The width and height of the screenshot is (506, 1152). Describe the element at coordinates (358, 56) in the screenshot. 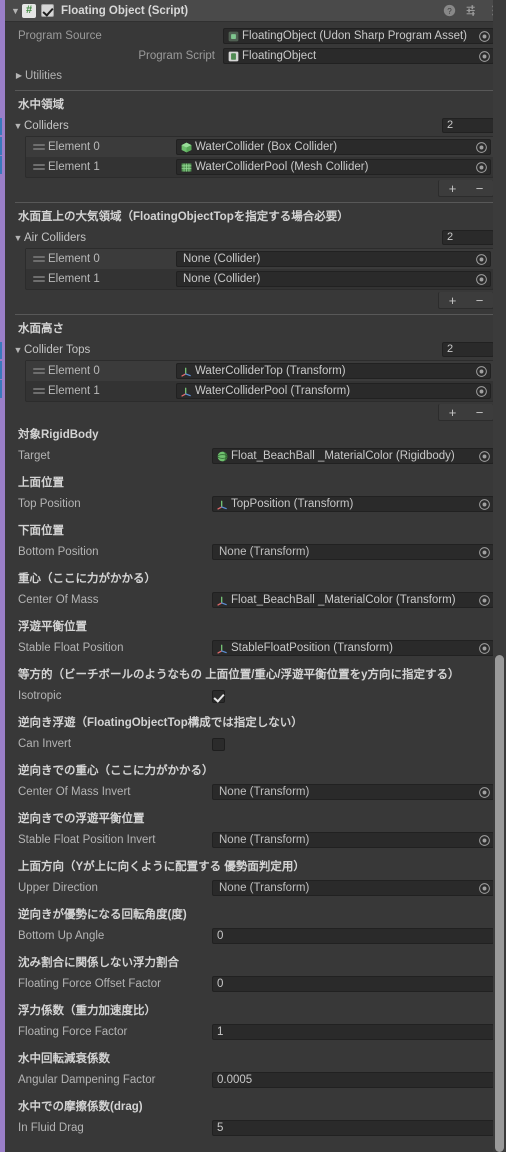

I see `program-script-field: FloatingObject` at that location.